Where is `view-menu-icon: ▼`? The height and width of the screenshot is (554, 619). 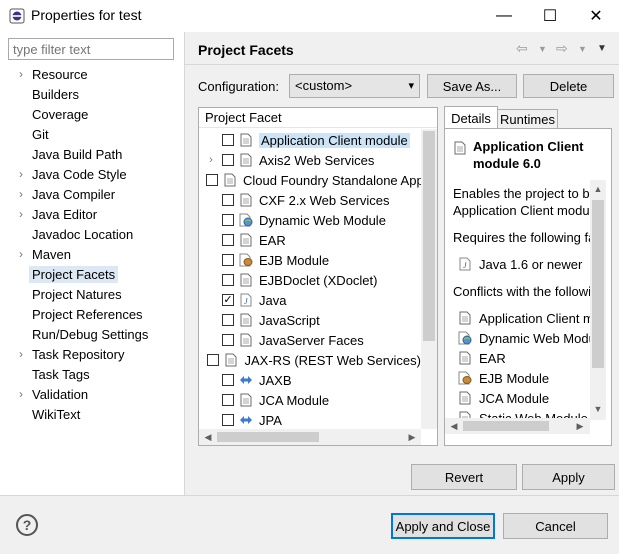 view-menu-icon: ▼ is located at coordinates (602, 48).